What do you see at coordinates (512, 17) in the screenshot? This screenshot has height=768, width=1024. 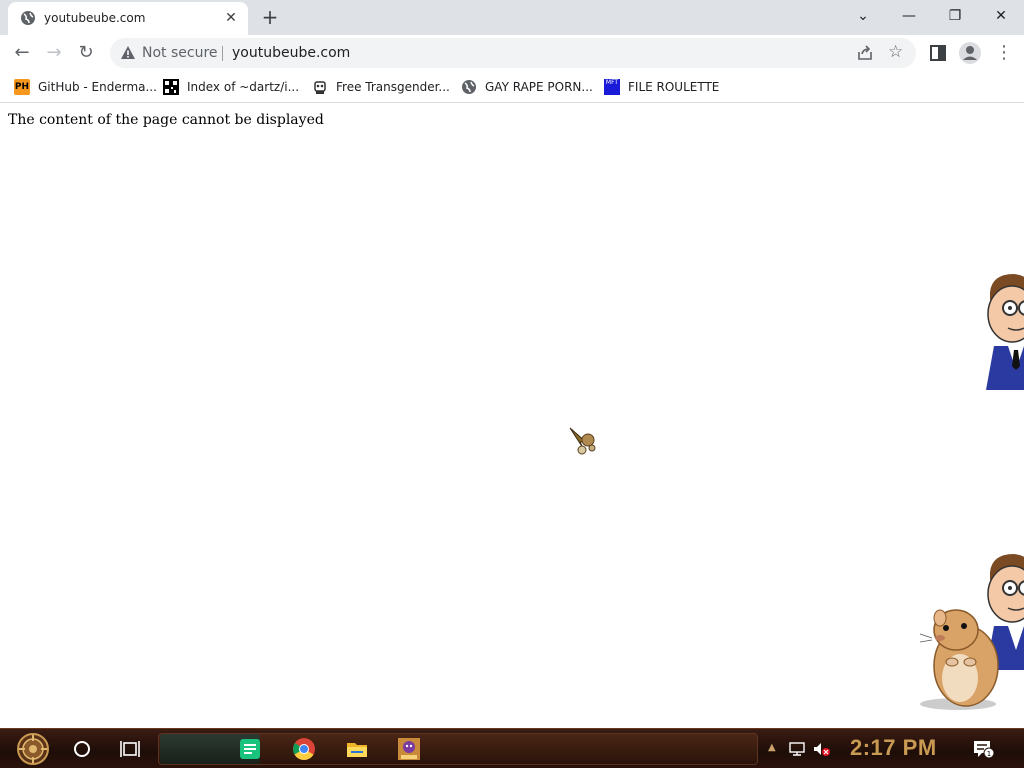 I see `tab-strip: youtubeube.com ✕ + ⌄ — ❐ ✕` at bounding box center [512, 17].